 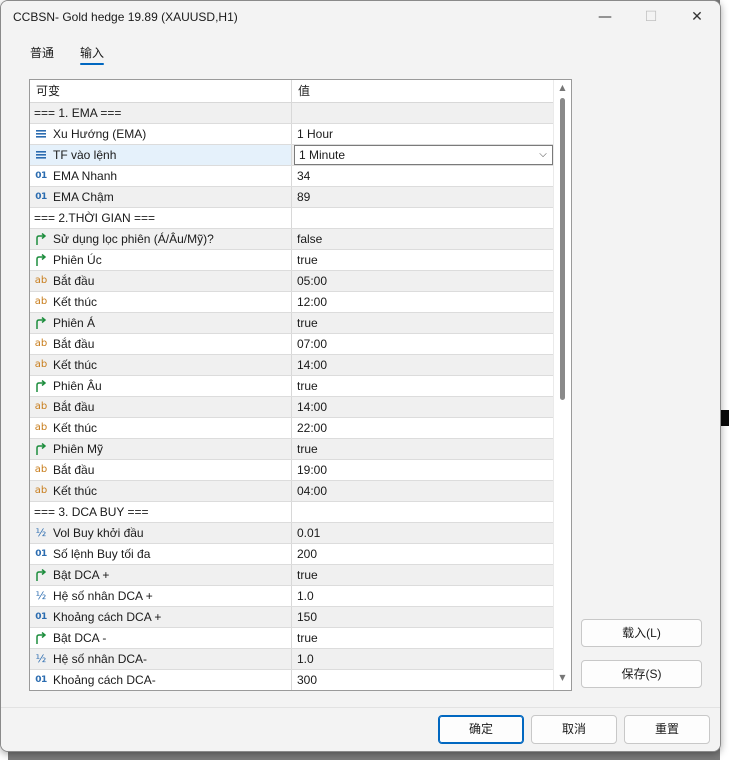 What do you see at coordinates (605, 17) in the screenshot?
I see `minimize-button: —` at bounding box center [605, 17].